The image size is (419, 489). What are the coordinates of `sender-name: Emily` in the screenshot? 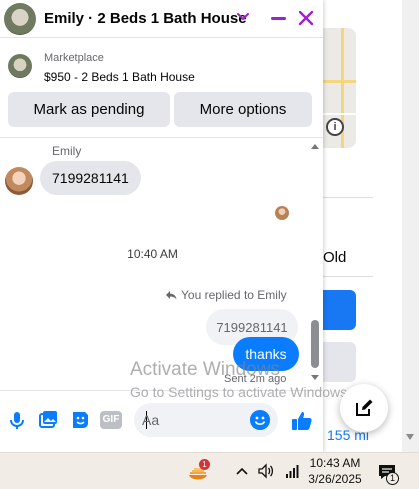 It's located at (67, 151).